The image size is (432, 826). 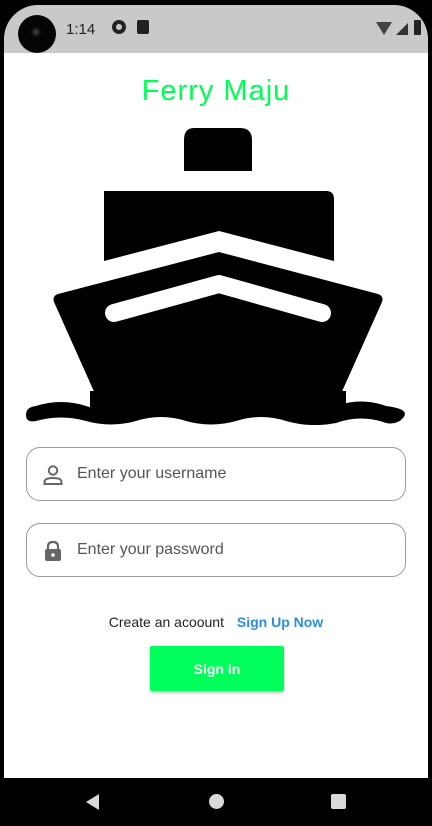 I want to click on signup-prompt: Create an acoount, so click(x=166, y=622).